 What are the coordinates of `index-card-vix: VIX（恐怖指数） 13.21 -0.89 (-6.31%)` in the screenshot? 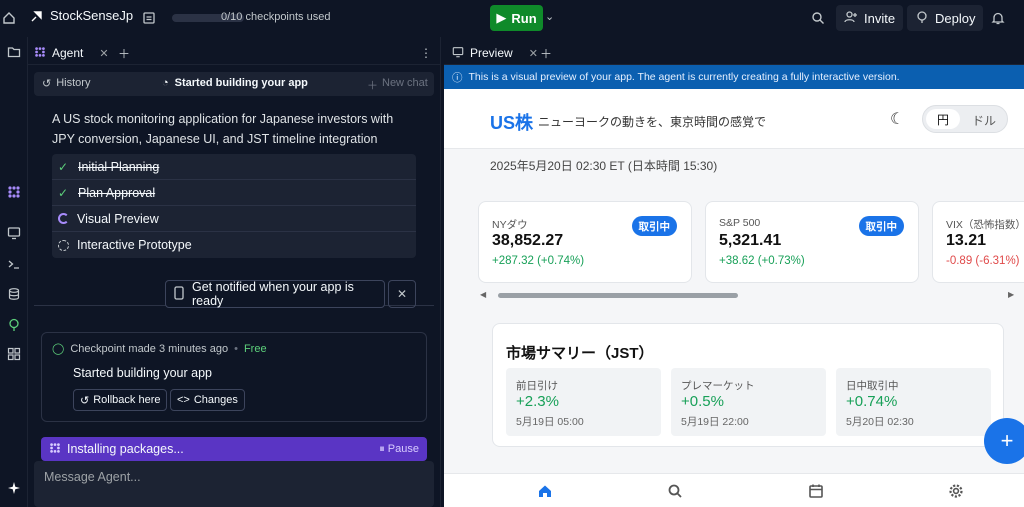 It's located at (978, 242).